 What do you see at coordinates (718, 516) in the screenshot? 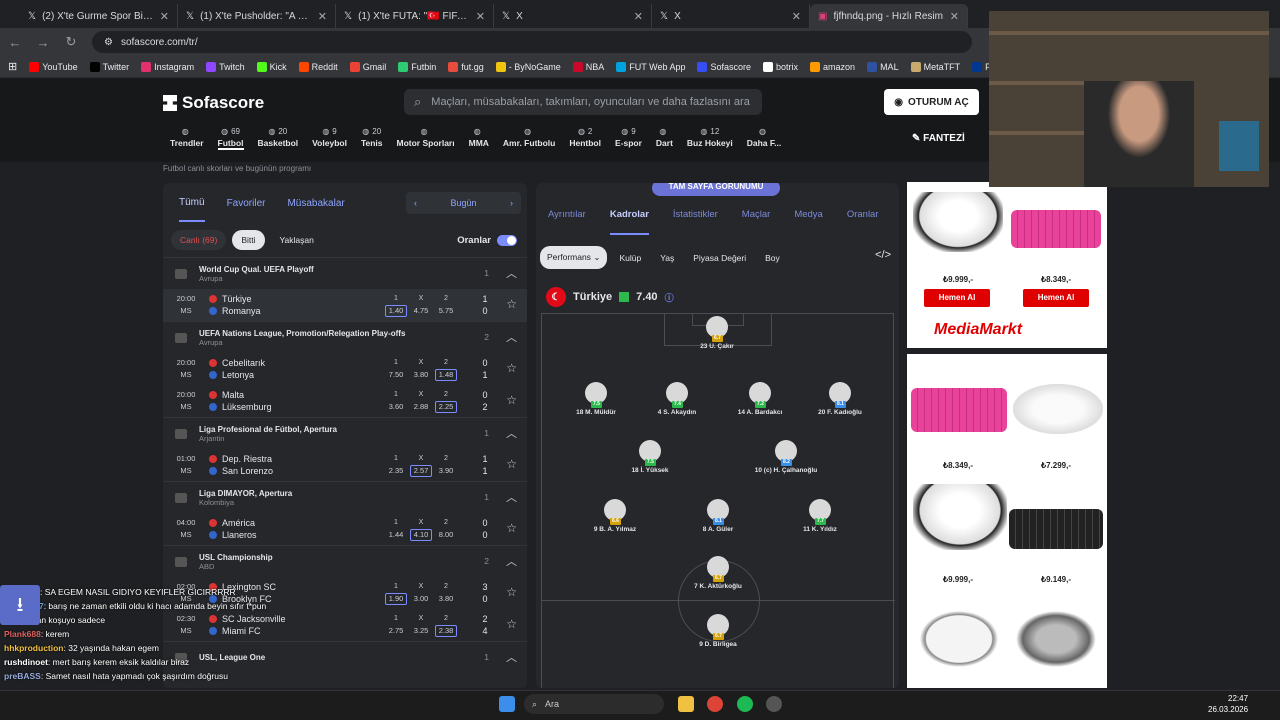
I see `player-marker: 8.1 8 A. Güler` at bounding box center [718, 516].